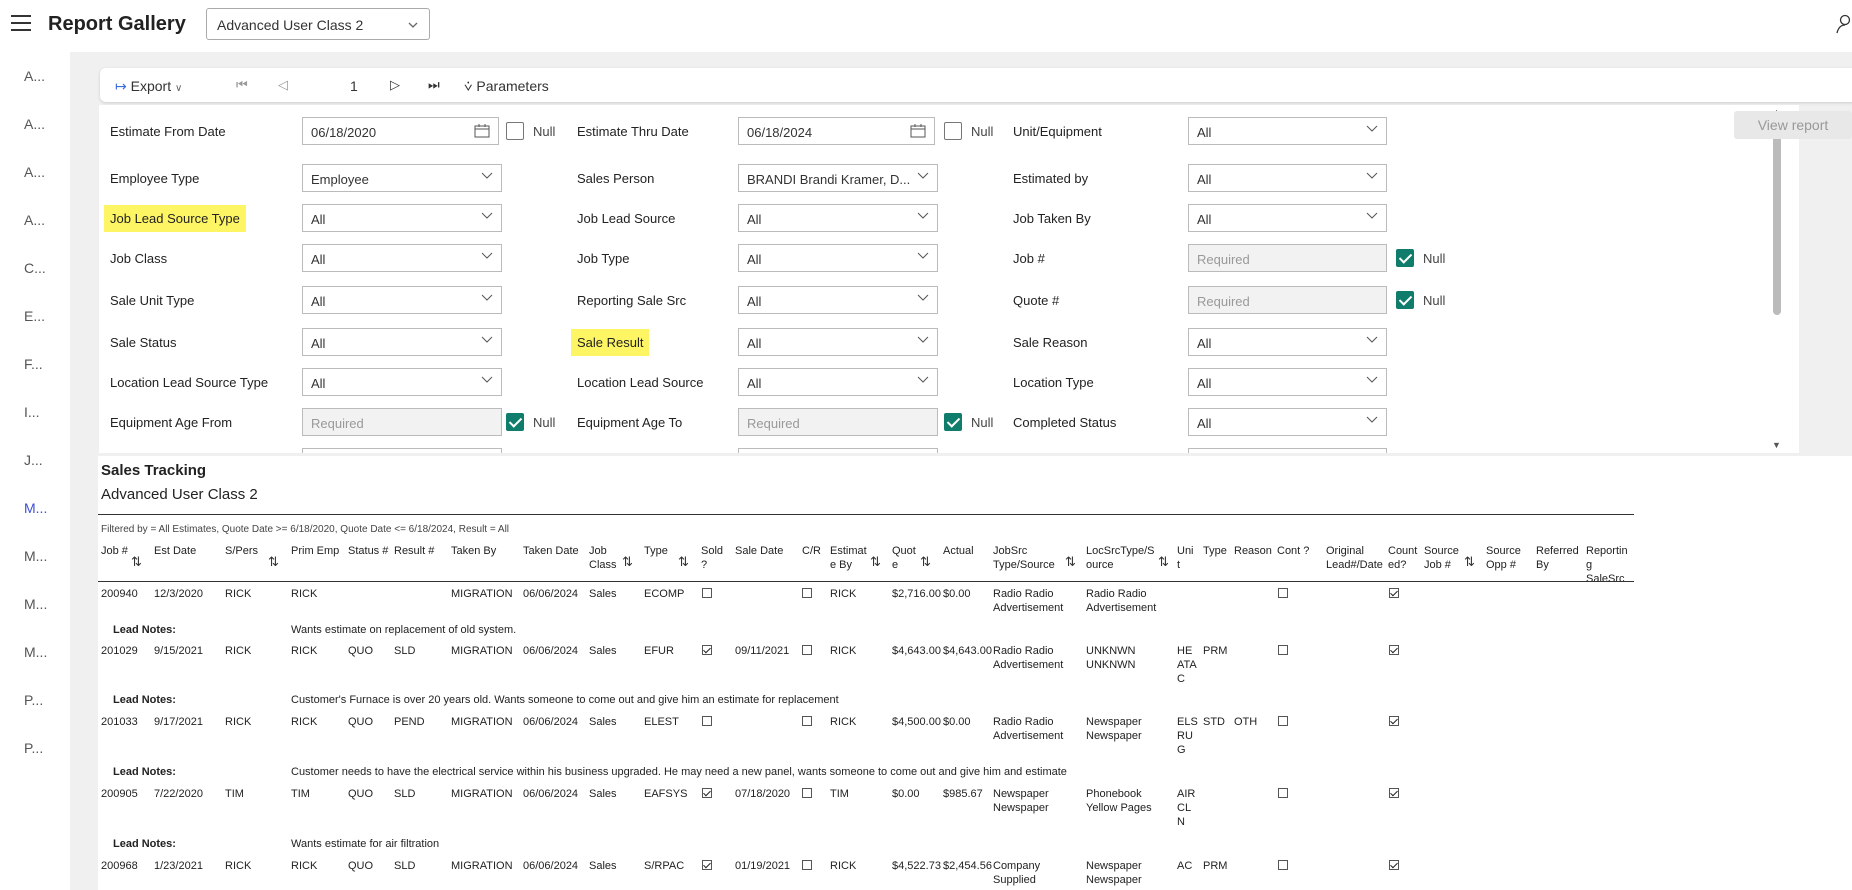  I want to click on equipment-age-to-null-checkbox, so click(953, 422).